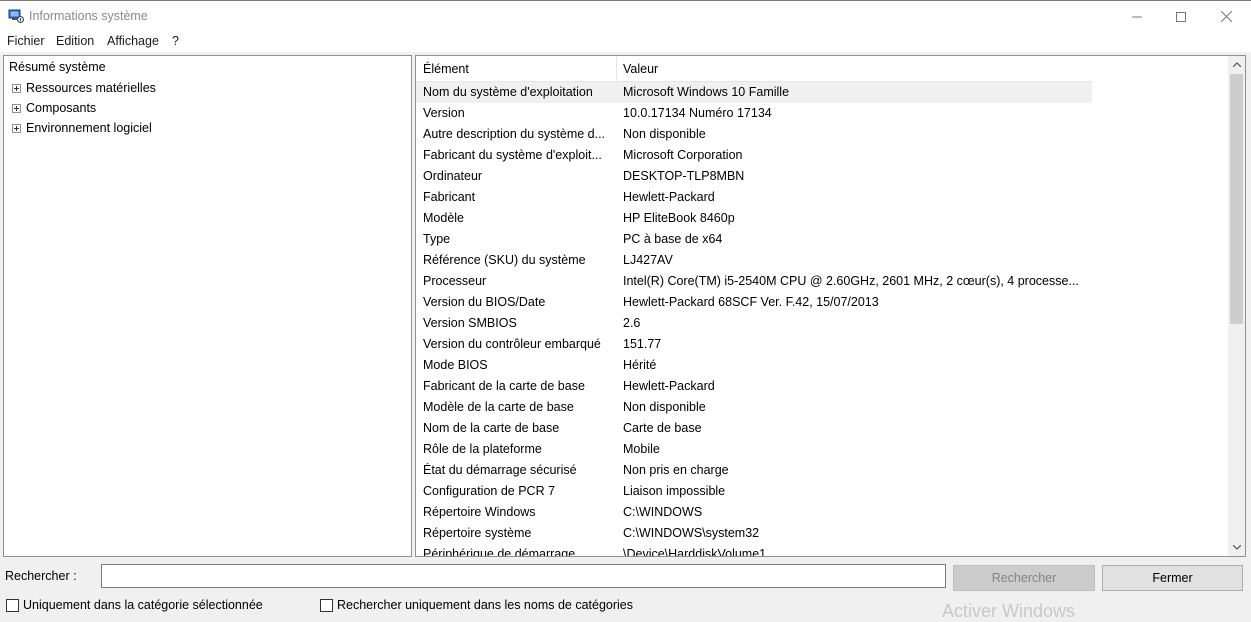 This screenshot has width=1251, height=622. Describe the element at coordinates (754, 197) in the screenshot. I see `table-row: Fabricant Hewlett-Packard` at that location.